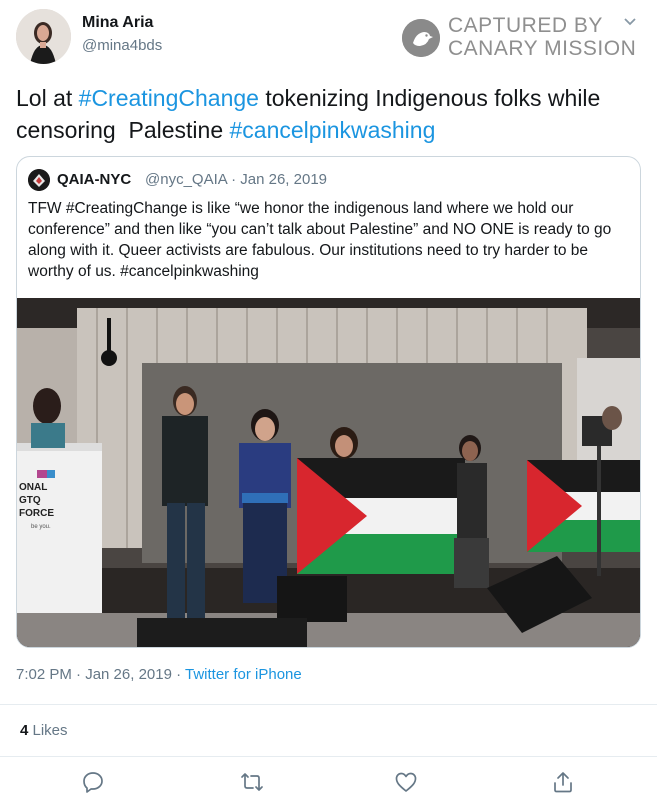 This screenshot has width=657, height=811. I want to click on podium-sign-line: ONAL, so click(33, 487).